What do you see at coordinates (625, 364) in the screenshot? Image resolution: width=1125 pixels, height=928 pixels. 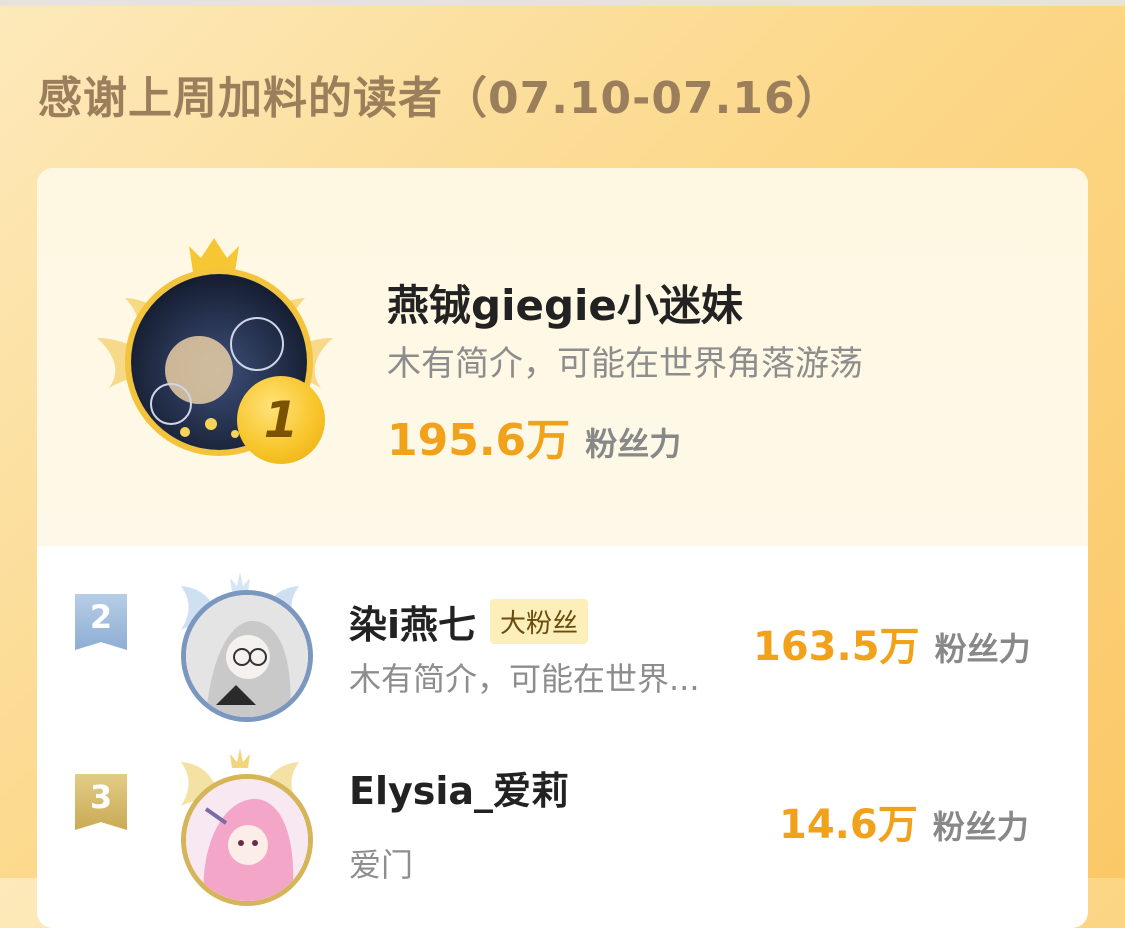 I see `reader-bio: 木有简介，可能在世界角落游荡` at bounding box center [625, 364].